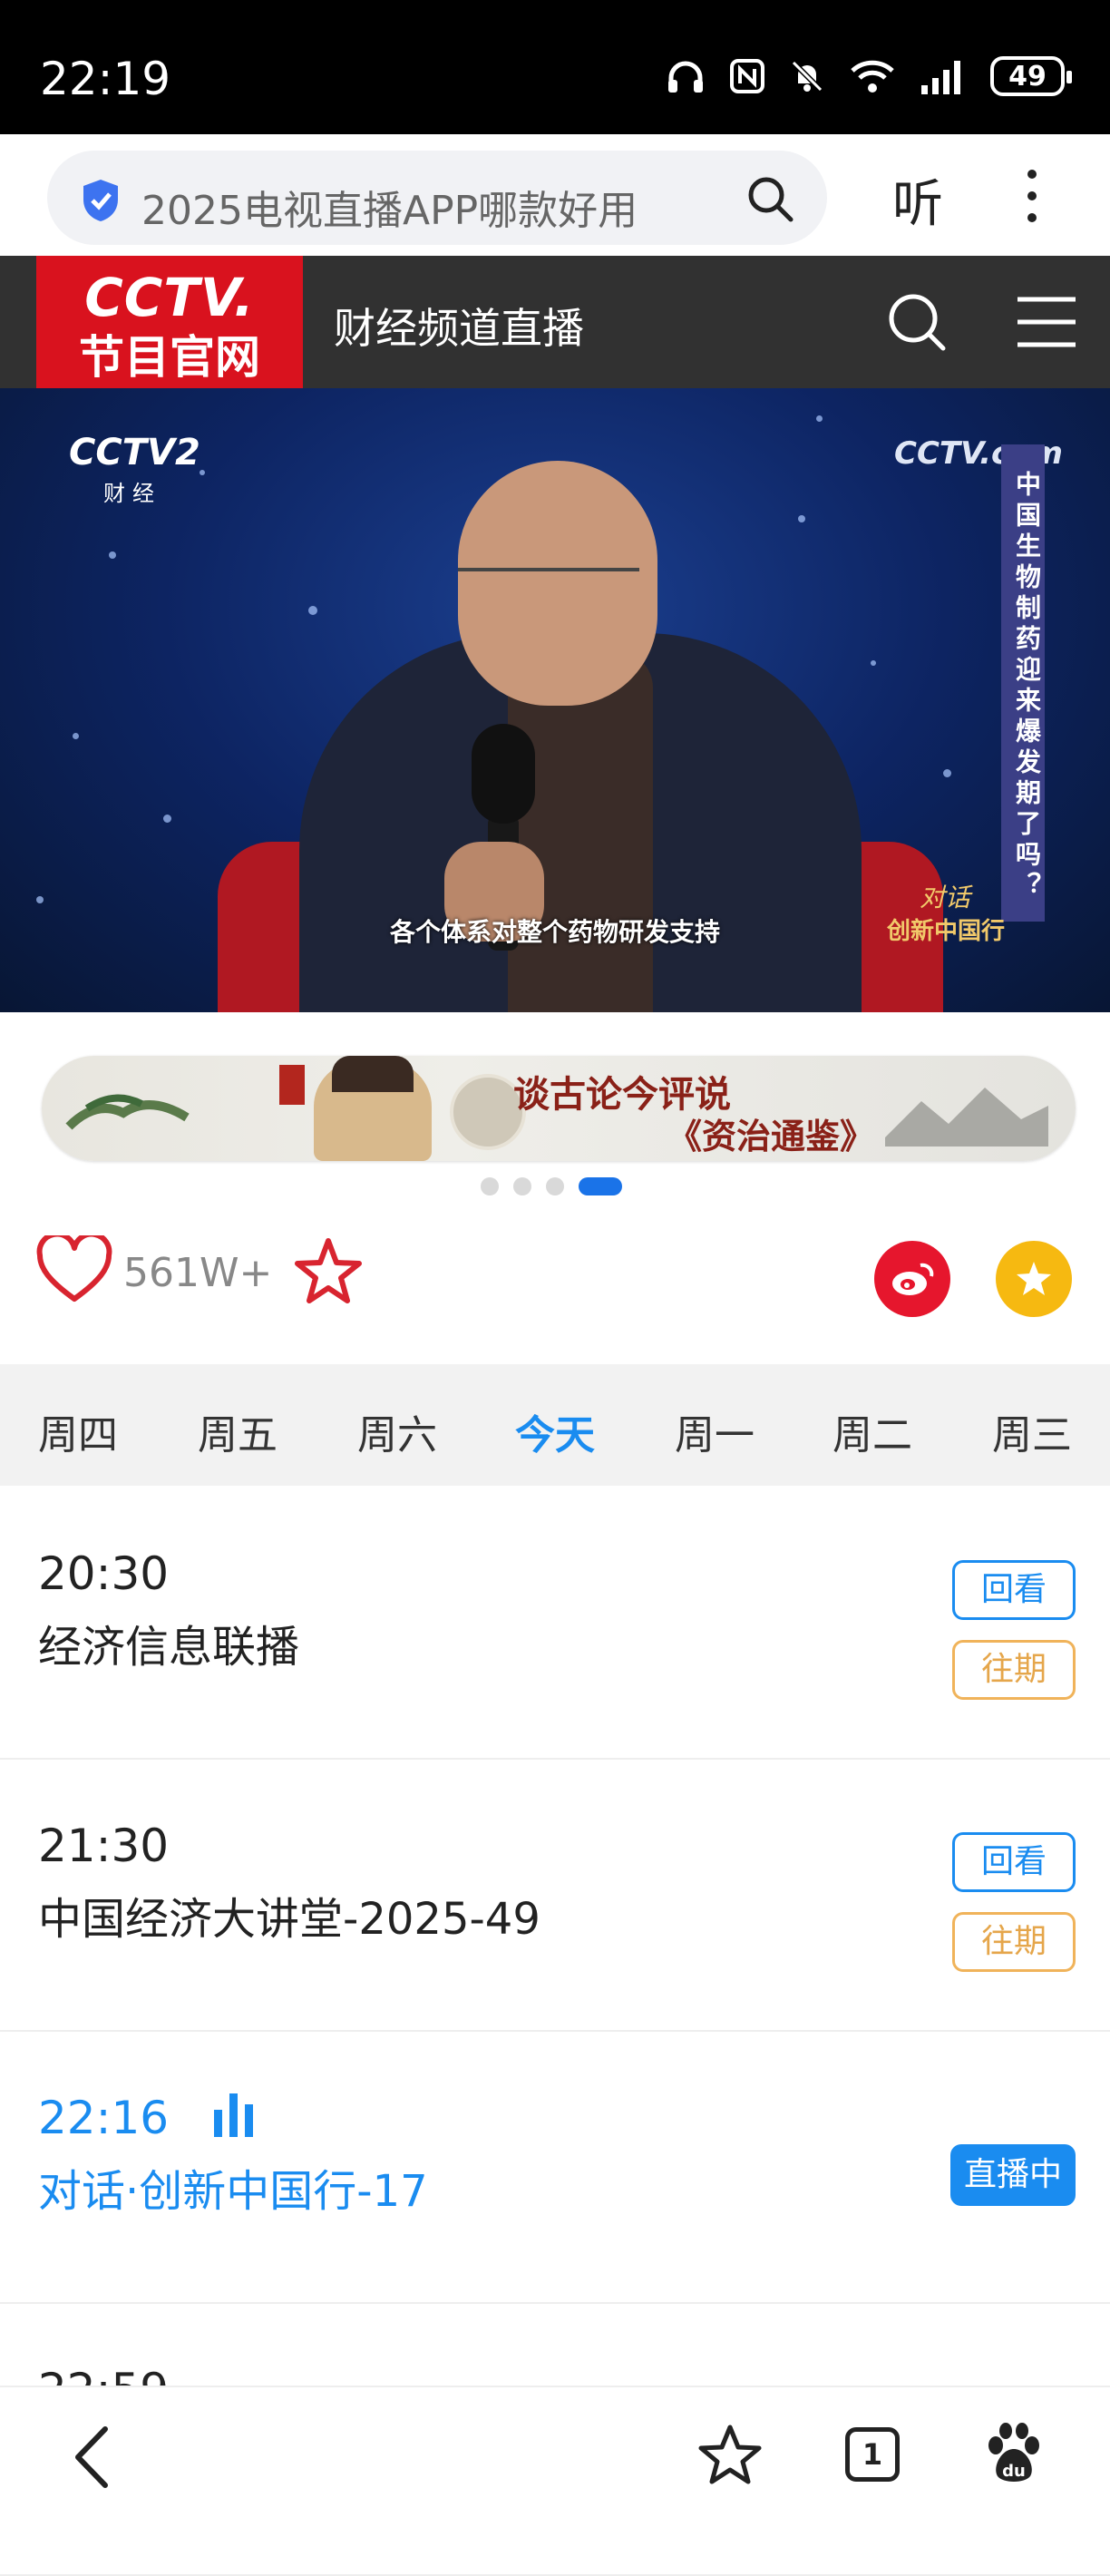 The width and height of the screenshot is (1110, 2576). Describe the element at coordinates (555, 2452) in the screenshot. I see `bottom-nav: 1 du` at that location.